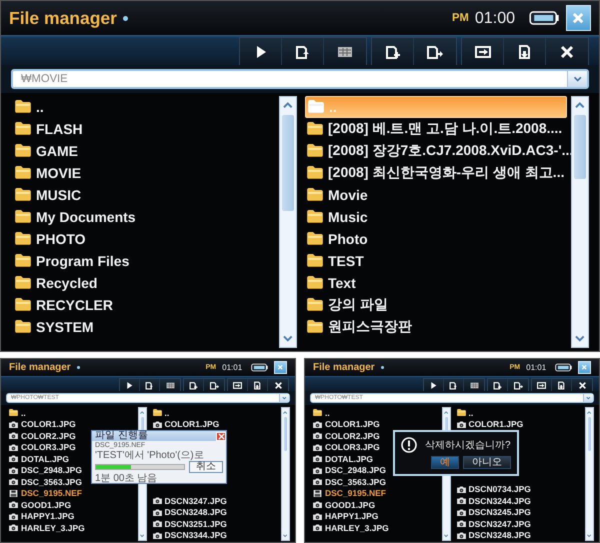  I want to click on am-pm-label: PM, so click(460, 18).